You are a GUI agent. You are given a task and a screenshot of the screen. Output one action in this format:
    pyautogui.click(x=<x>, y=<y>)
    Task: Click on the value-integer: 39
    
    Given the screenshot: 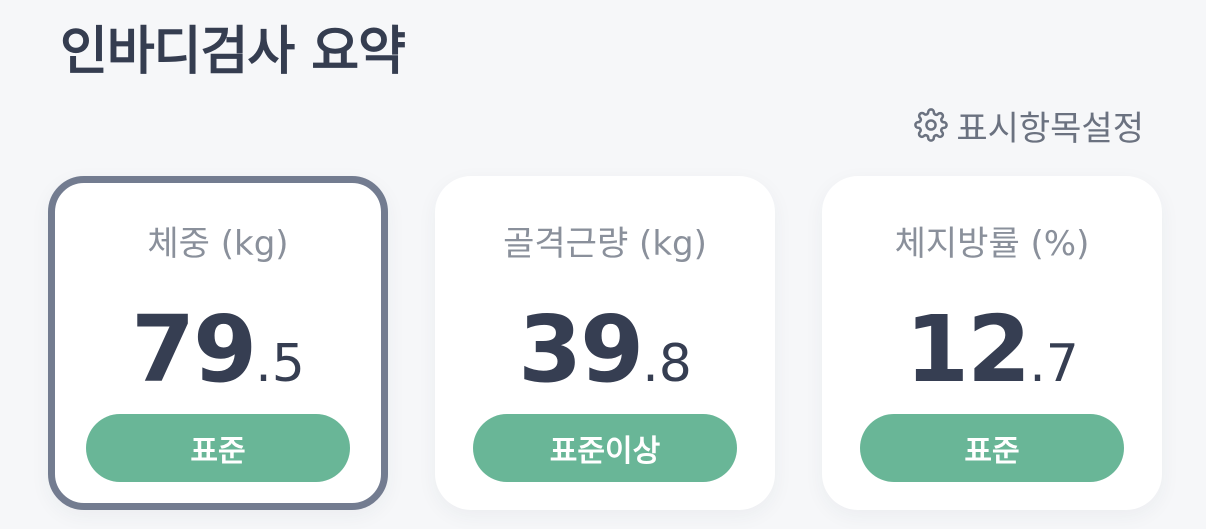 What is the action you would take?
    pyautogui.click(x=581, y=349)
    